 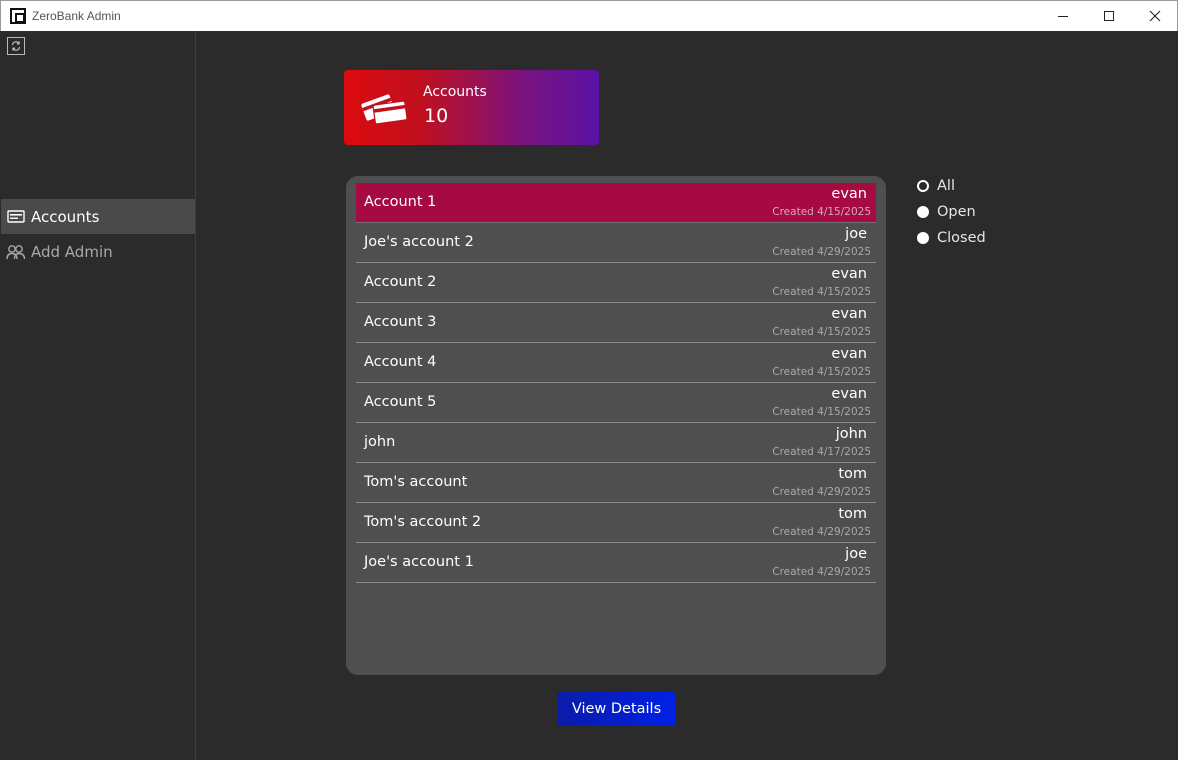 I want to click on refresh-icon, so click(x=16, y=46).